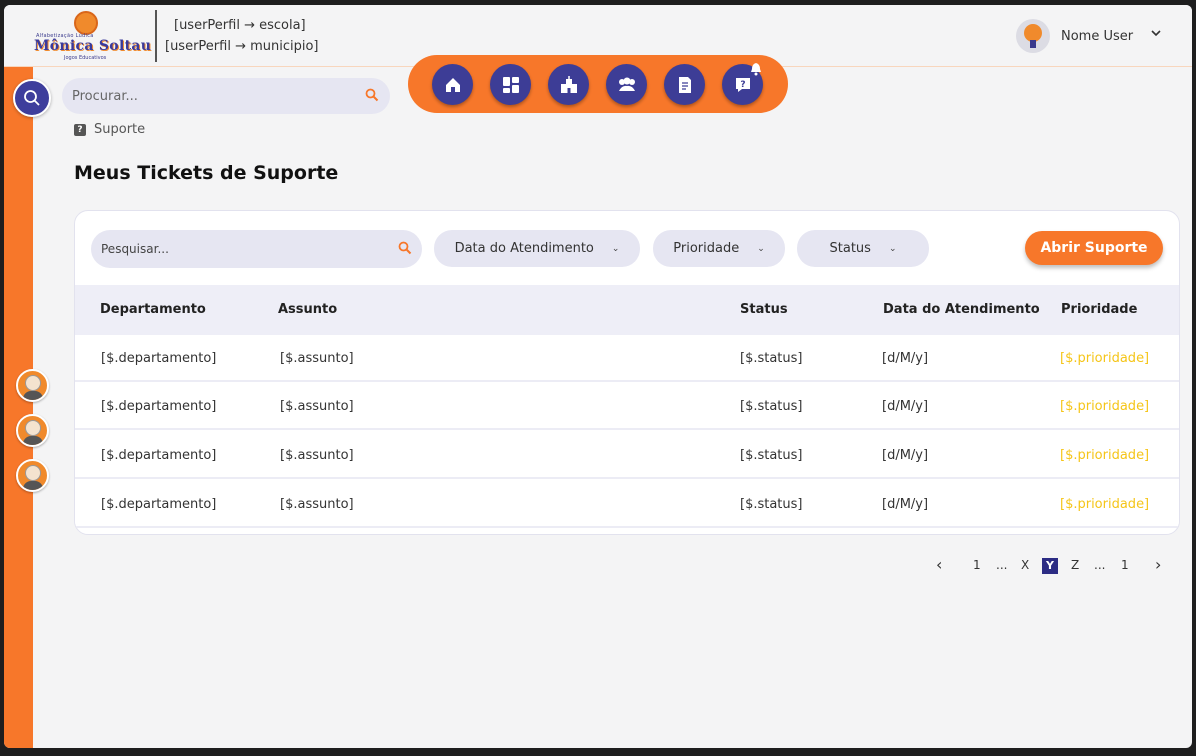 The image size is (1196, 756). What do you see at coordinates (961, 309) in the screenshot?
I see `column-header: Data do Atendimento` at bounding box center [961, 309].